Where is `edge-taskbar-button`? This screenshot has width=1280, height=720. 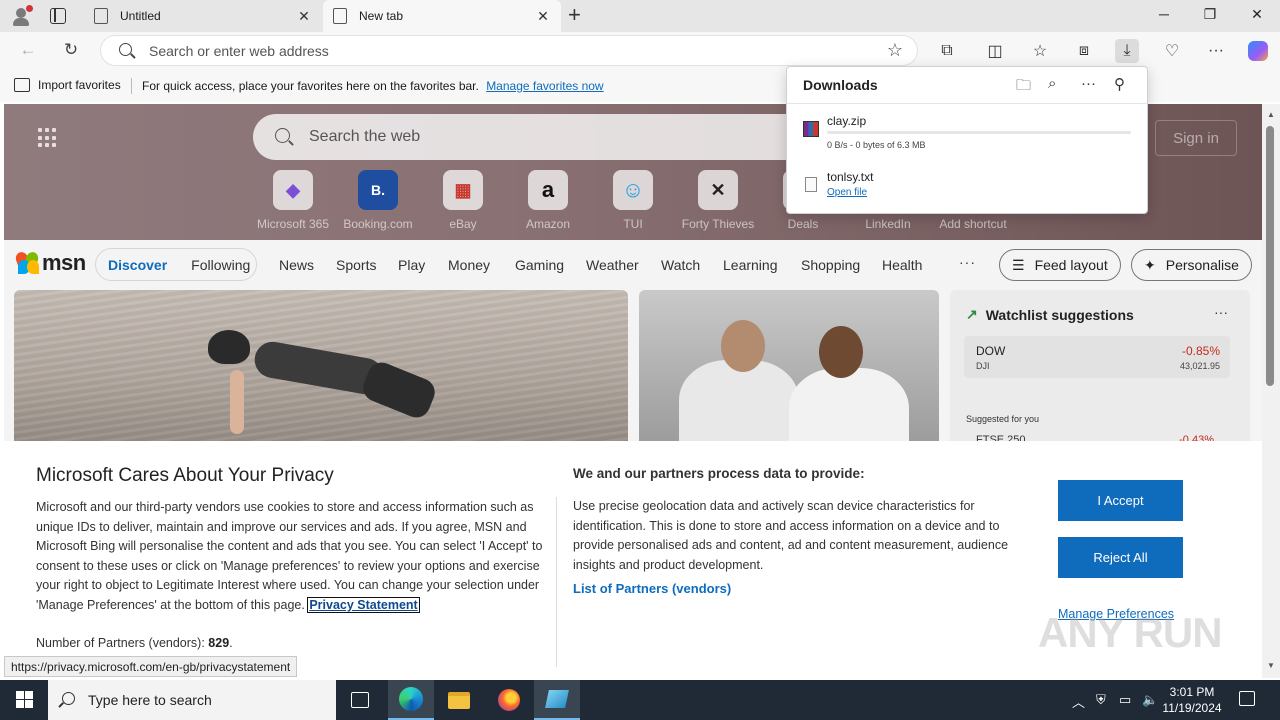
edge-taskbar-button is located at coordinates (411, 700).